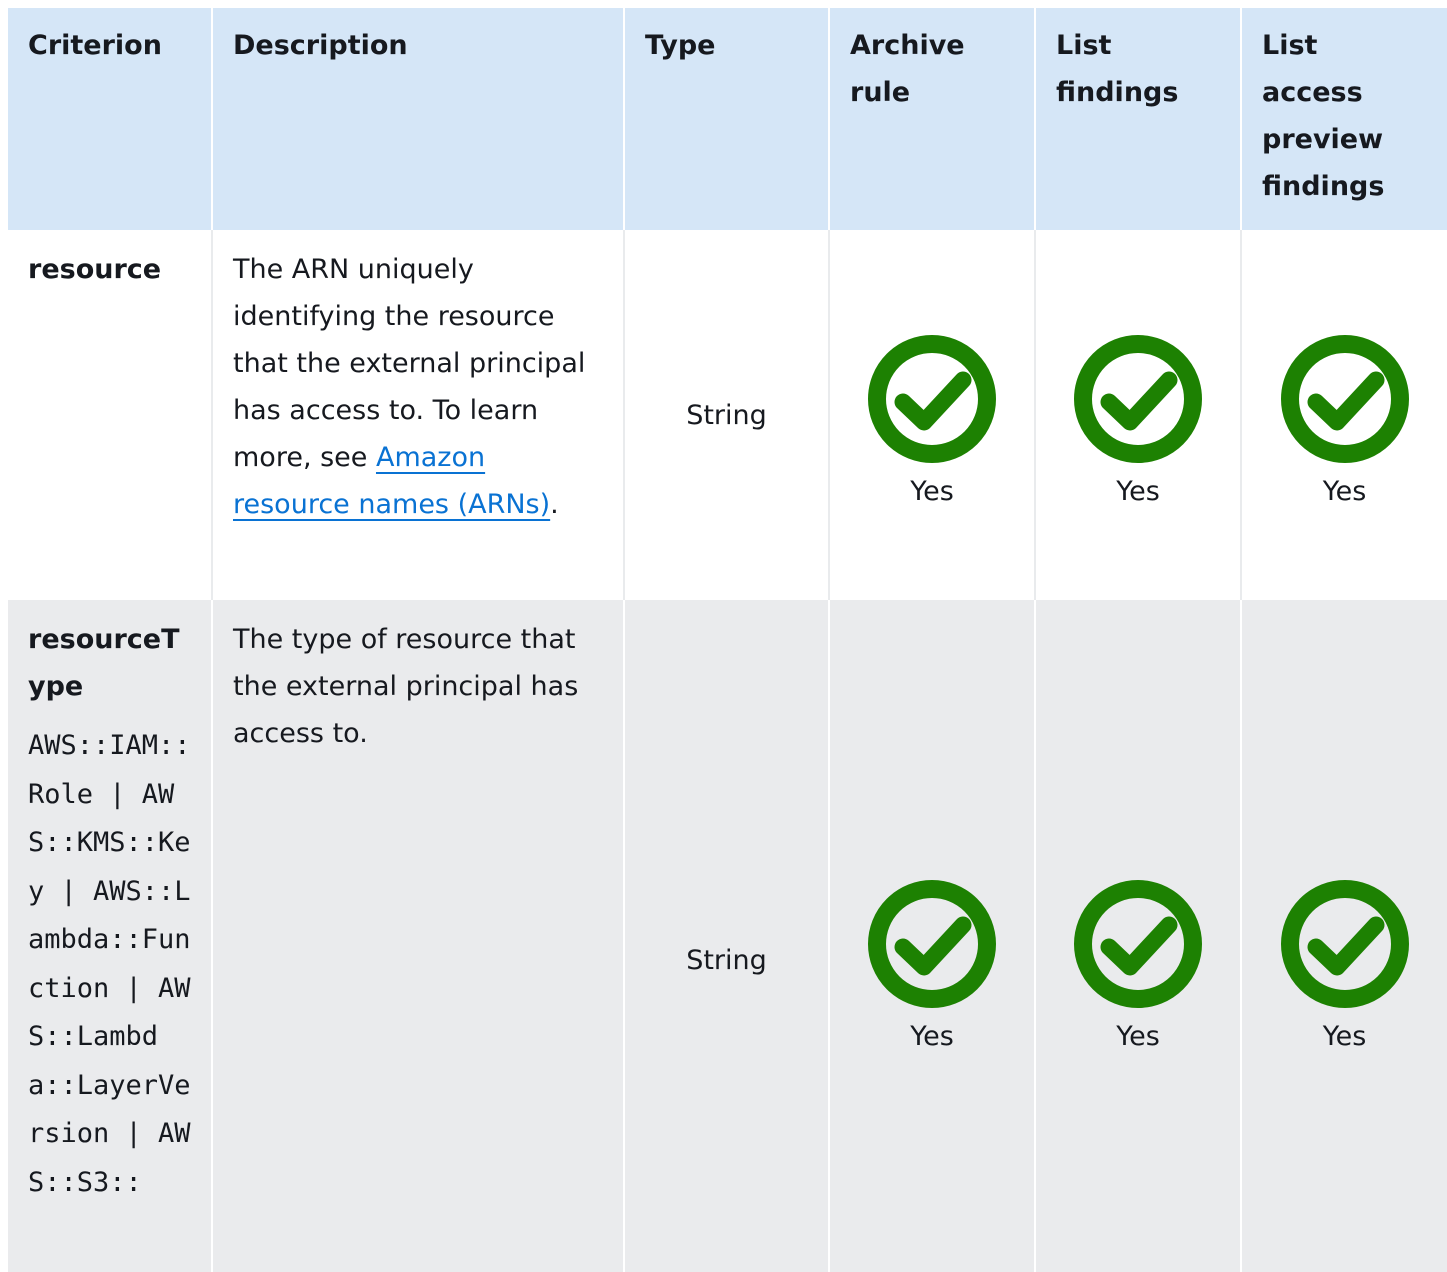  What do you see at coordinates (104, 663) in the screenshot?
I see `criterion-name: resourceType` at bounding box center [104, 663].